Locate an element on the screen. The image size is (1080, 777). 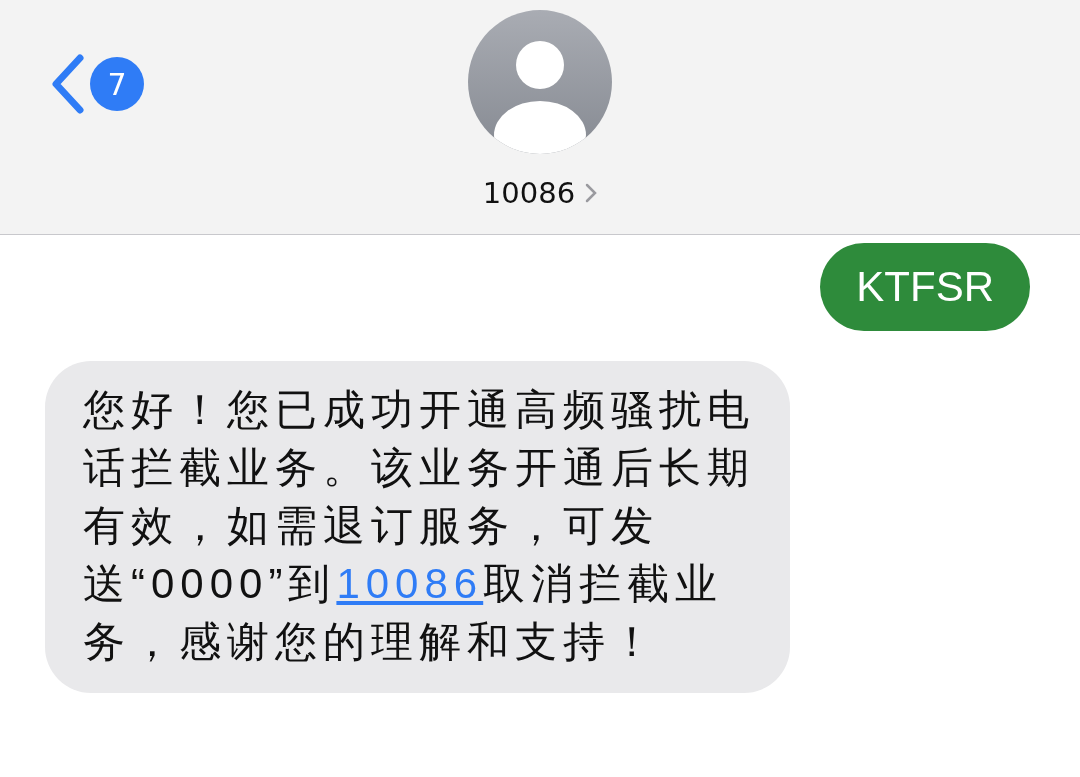
back-icon is located at coordinates (68, 84).